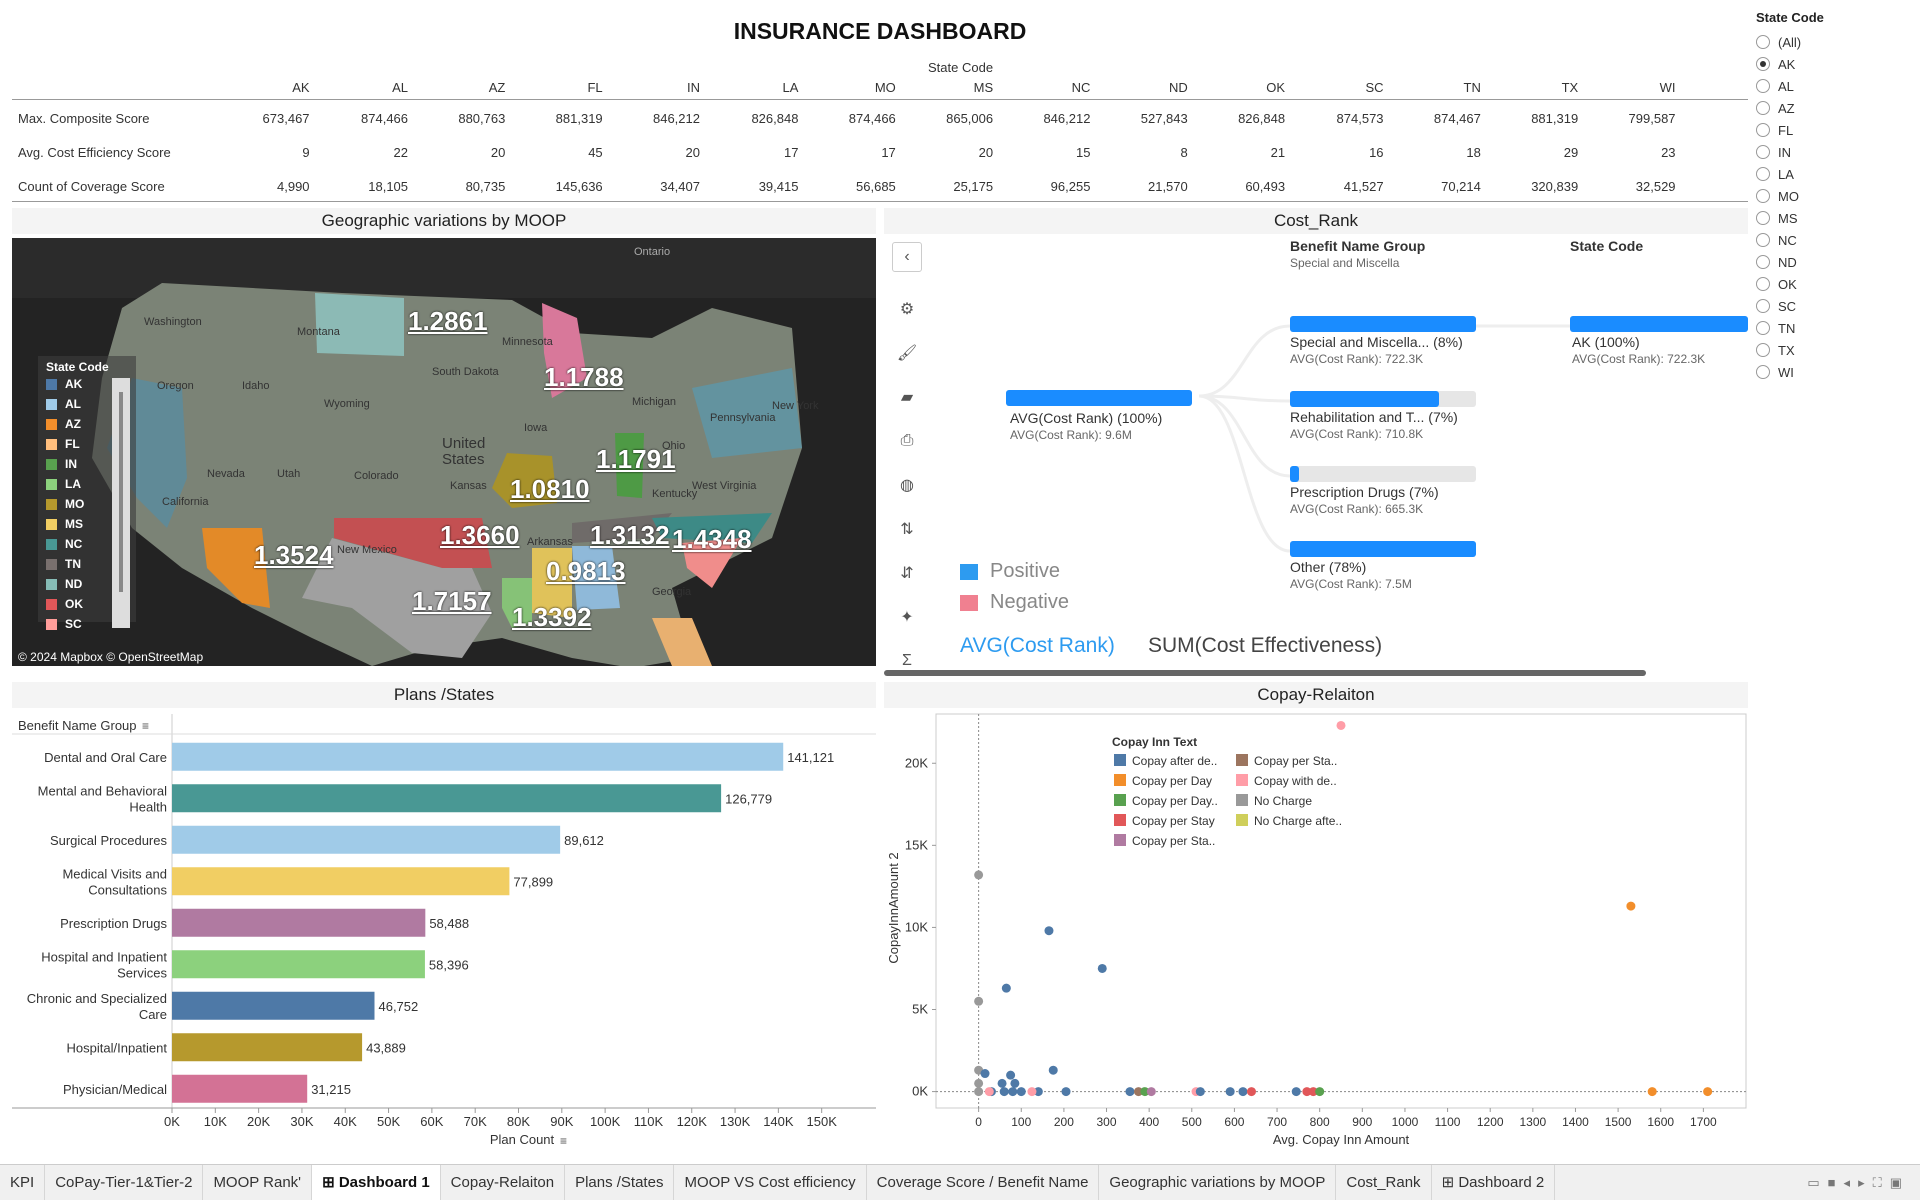 This screenshot has height=1200, width=1920. Describe the element at coordinates (1836, 218) in the screenshot. I see `filter-option-ms: MS` at that location.